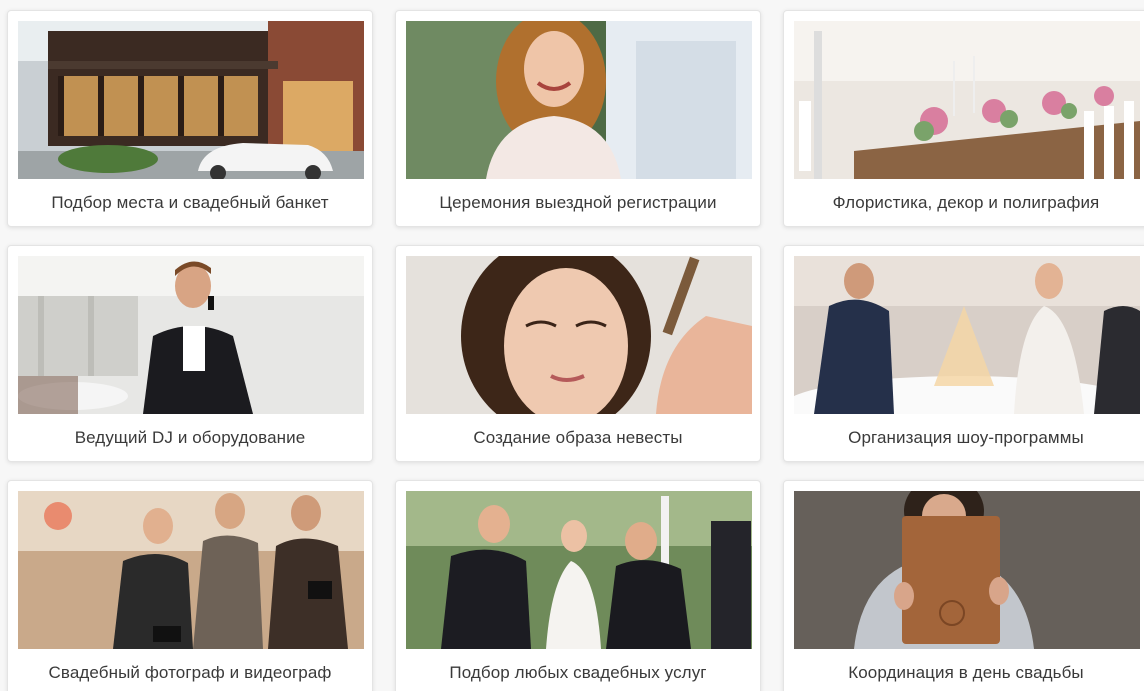  I want to click on service-card-venue: Подбор места и свадебный банкет, so click(190, 118).